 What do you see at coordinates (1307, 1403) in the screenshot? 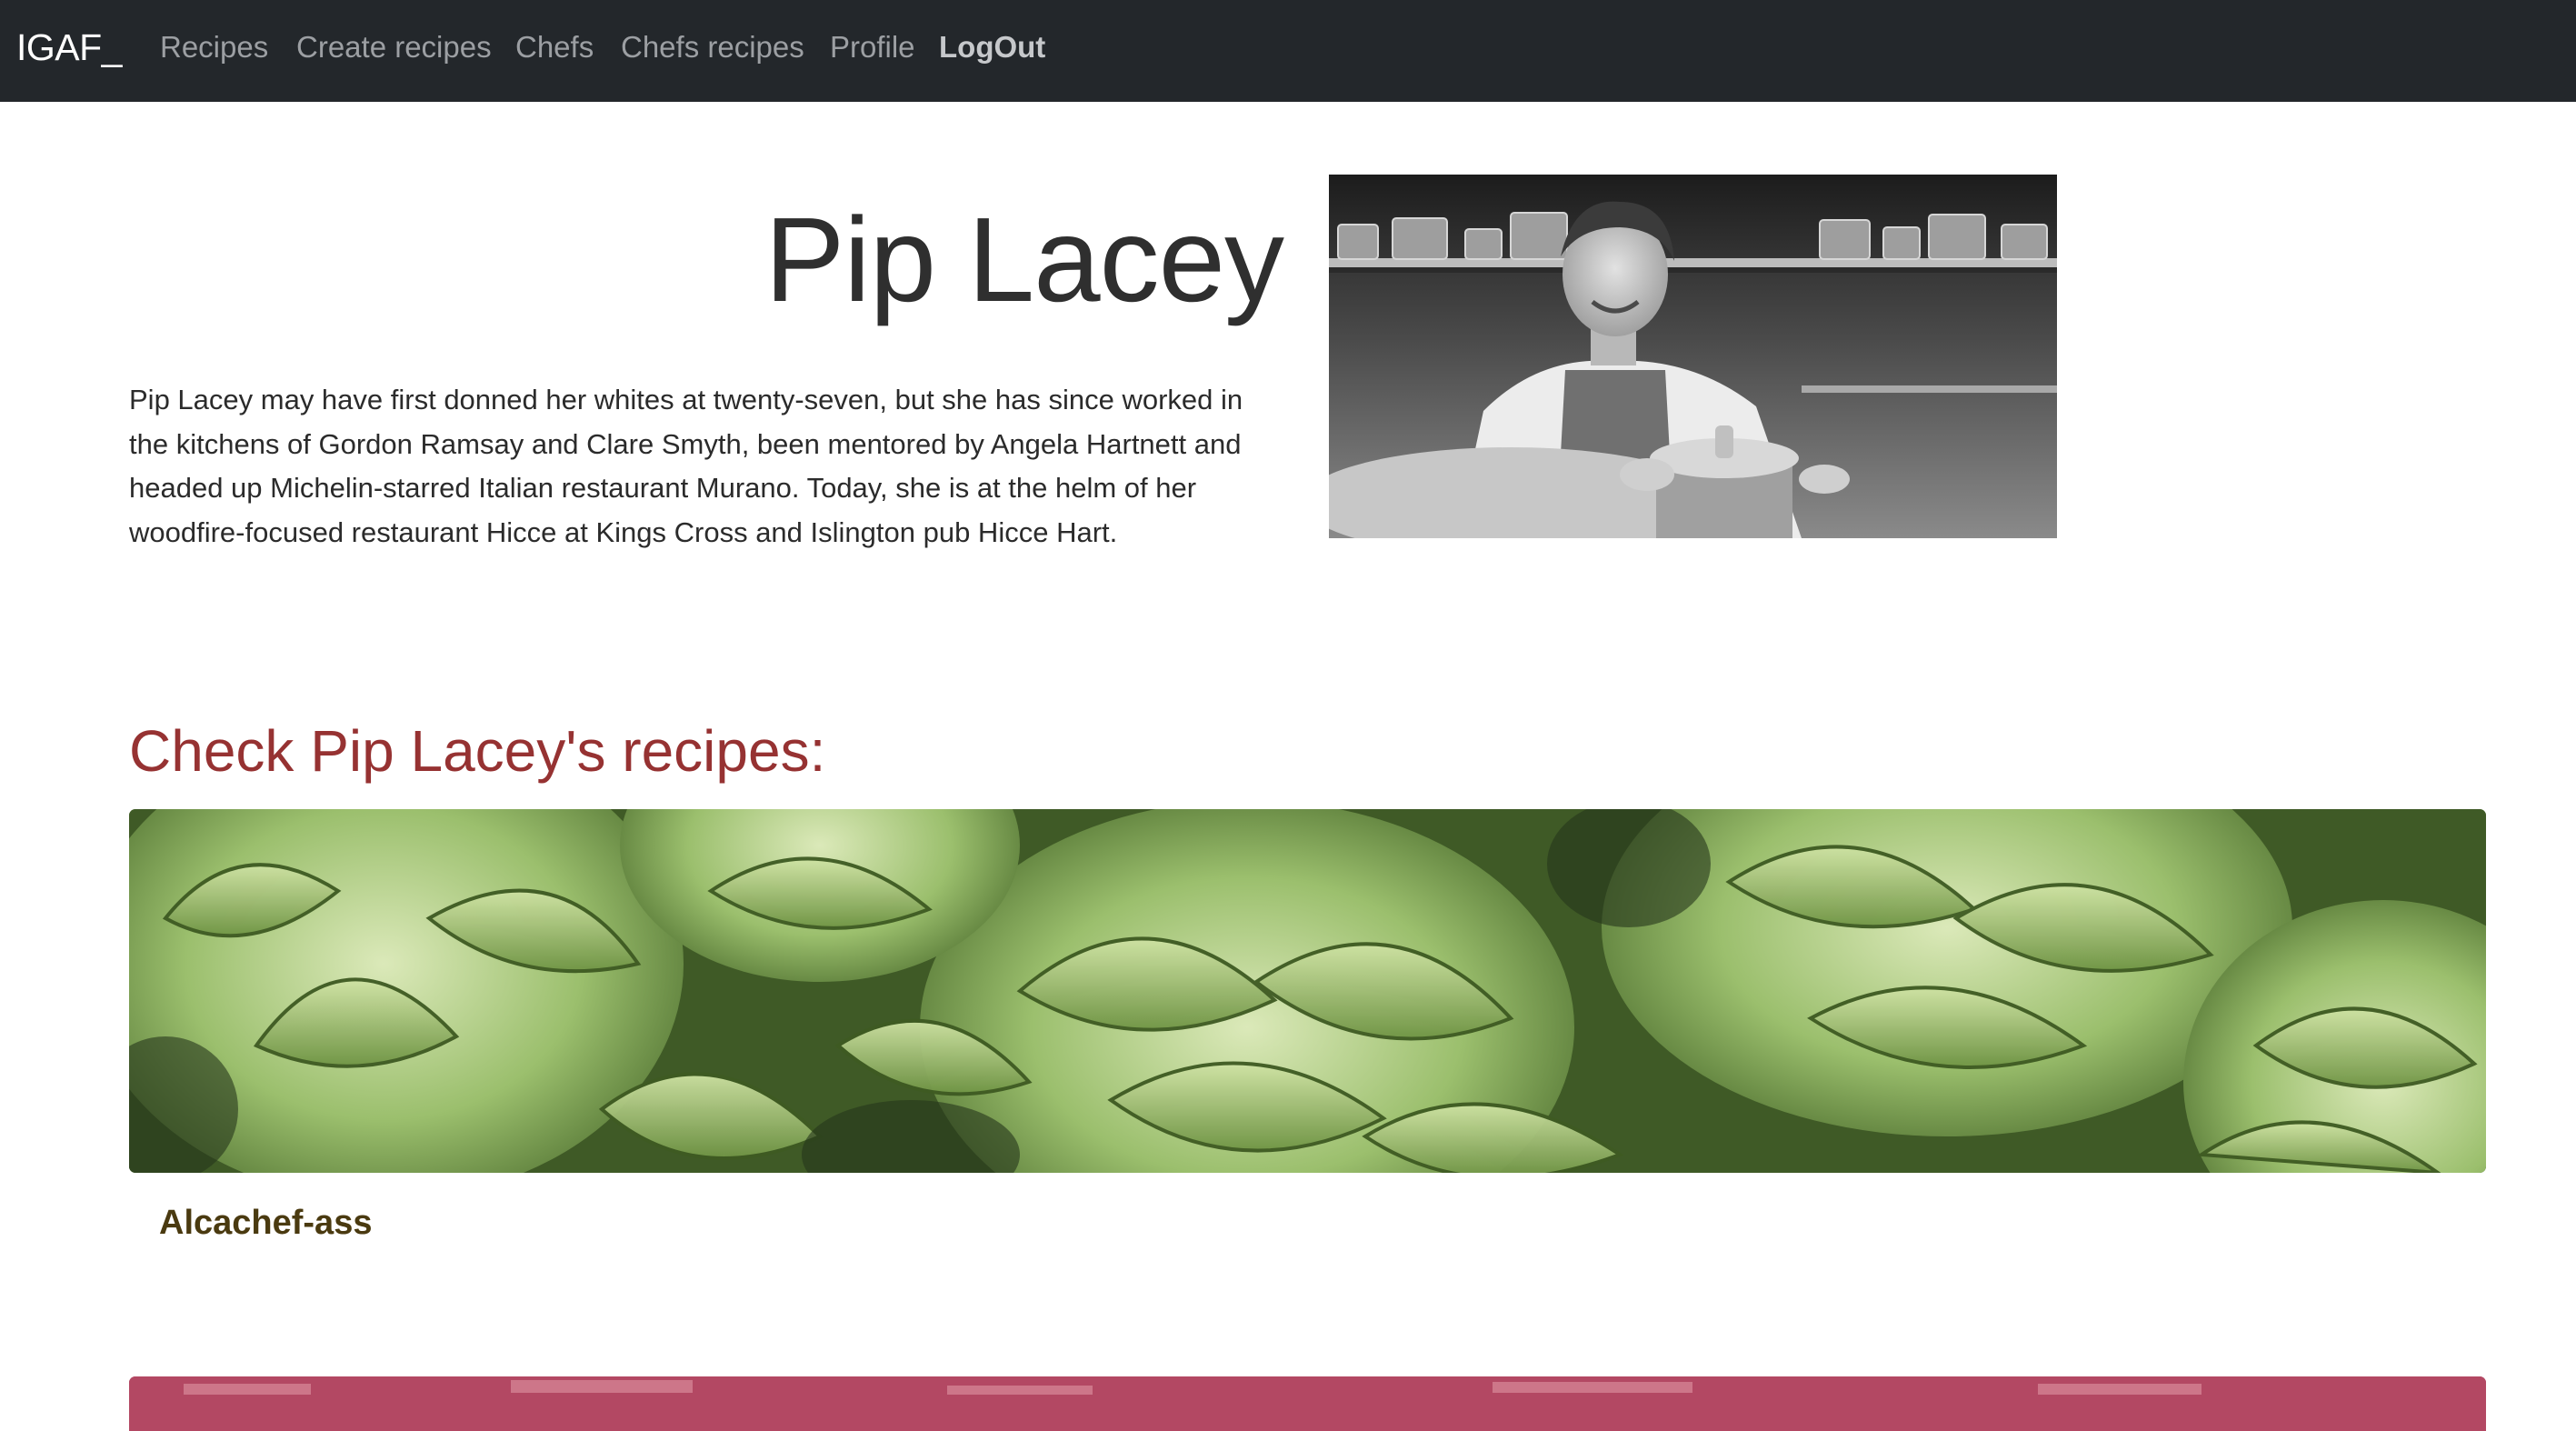
I see `recipe-card-image-partial` at bounding box center [1307, 1403].